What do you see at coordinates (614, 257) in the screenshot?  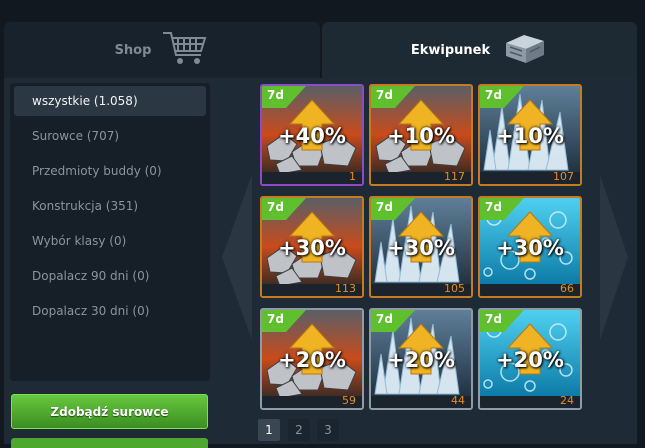 I see `chevron-right-icon` at bounding box center [614, 257].